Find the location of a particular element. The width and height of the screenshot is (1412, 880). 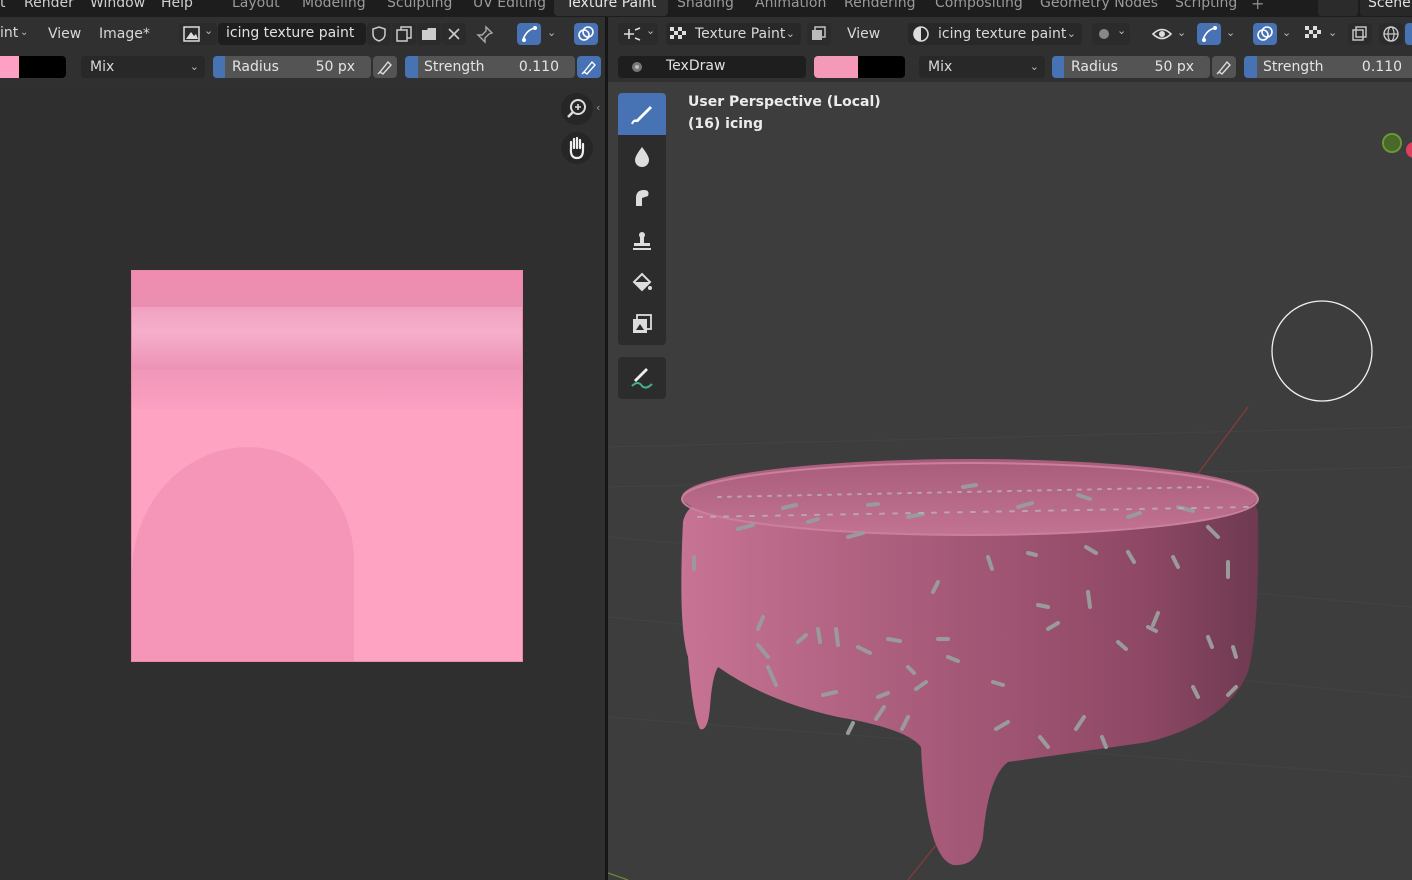

zoom-icon is located at coordinates (577, 109).